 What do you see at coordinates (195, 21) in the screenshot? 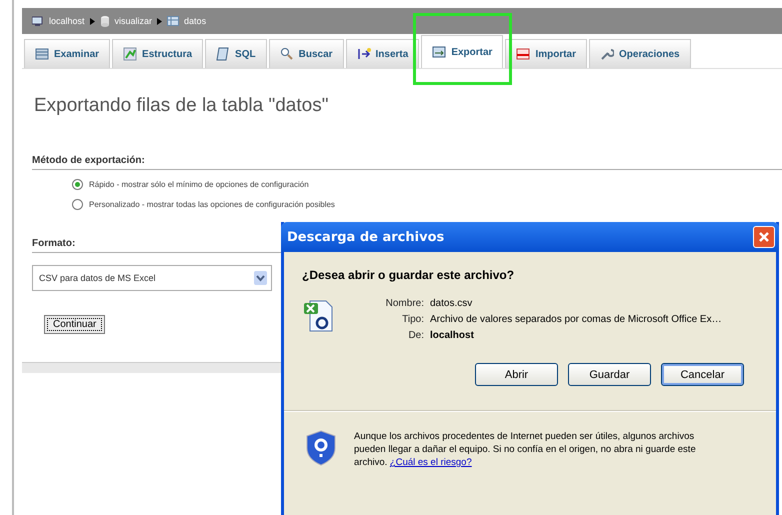
I see `breadcrumb-link: datos` at bounding box center [195, 21].